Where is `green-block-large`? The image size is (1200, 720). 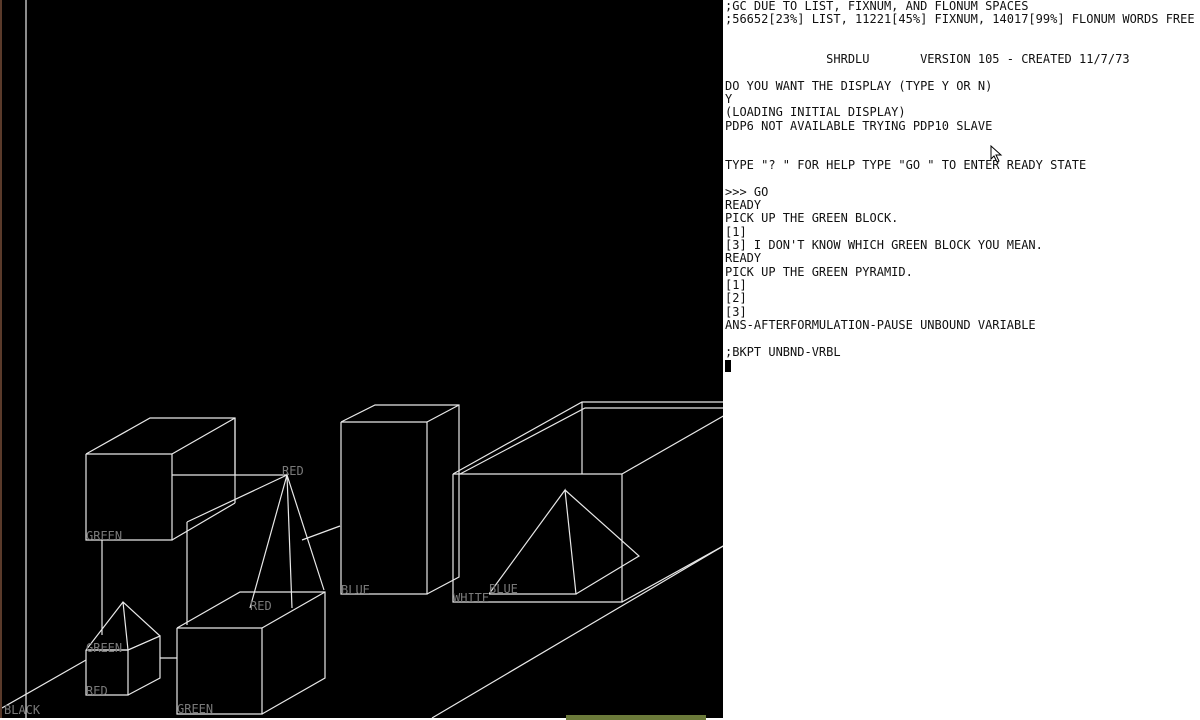 green-block-large is located at coordinates (160, 479).